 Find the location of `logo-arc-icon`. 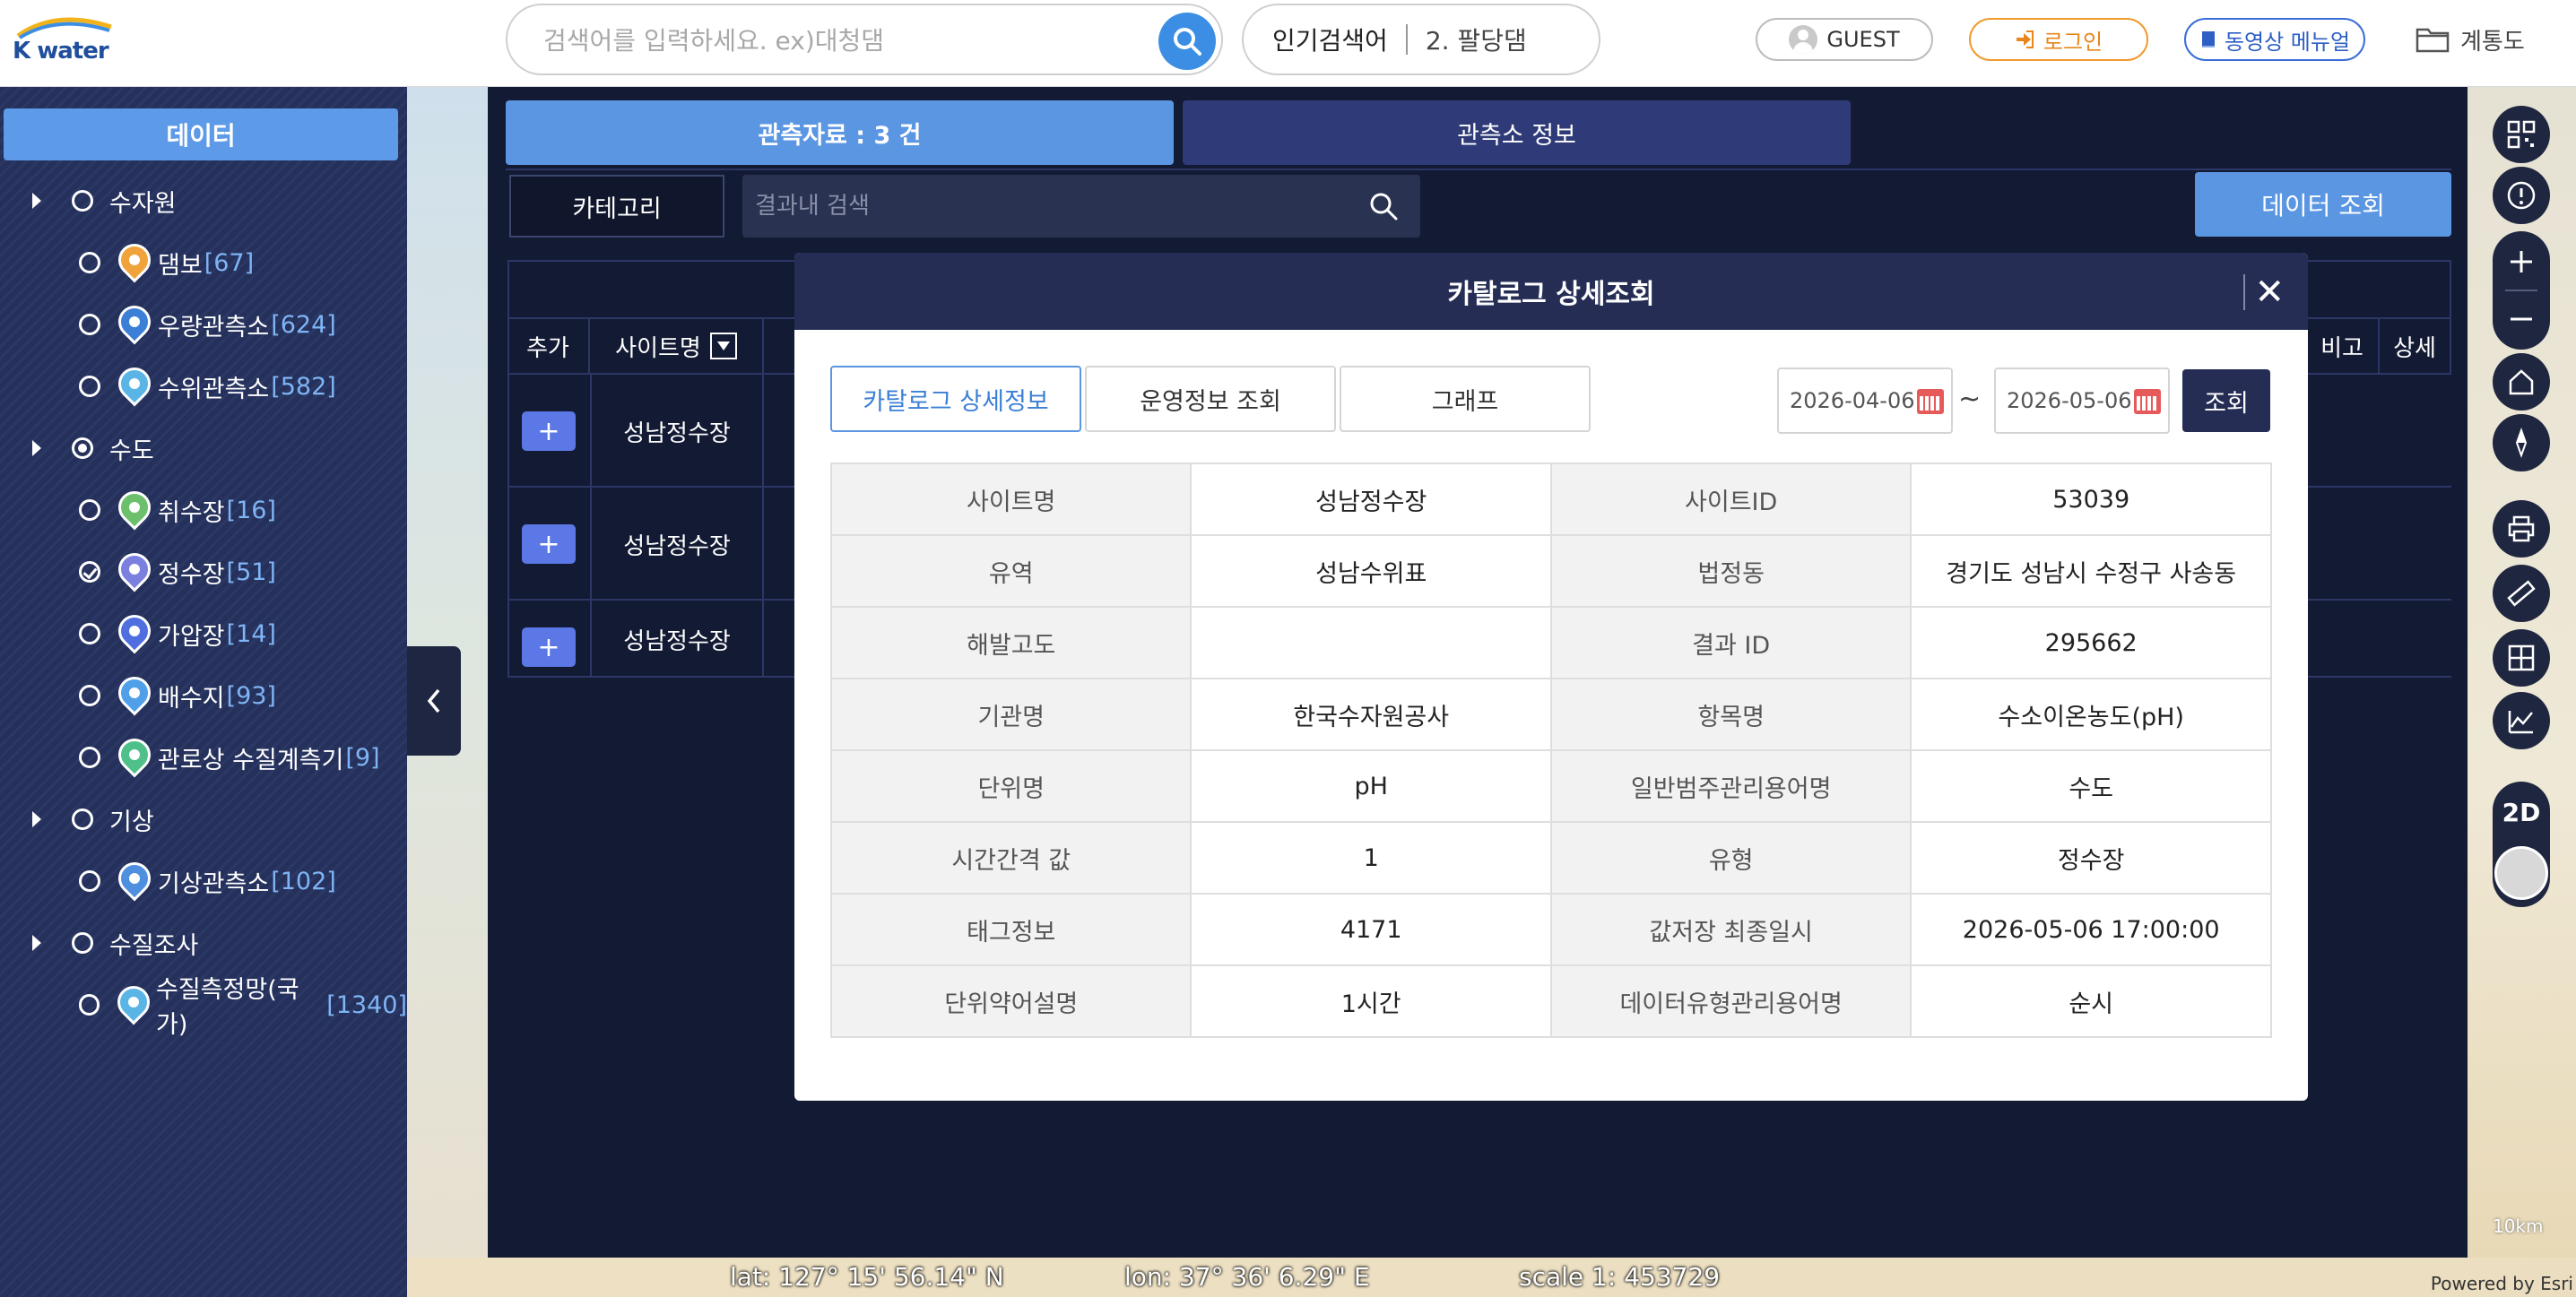

logo-arc-icon is located at coordinates (64, 28).